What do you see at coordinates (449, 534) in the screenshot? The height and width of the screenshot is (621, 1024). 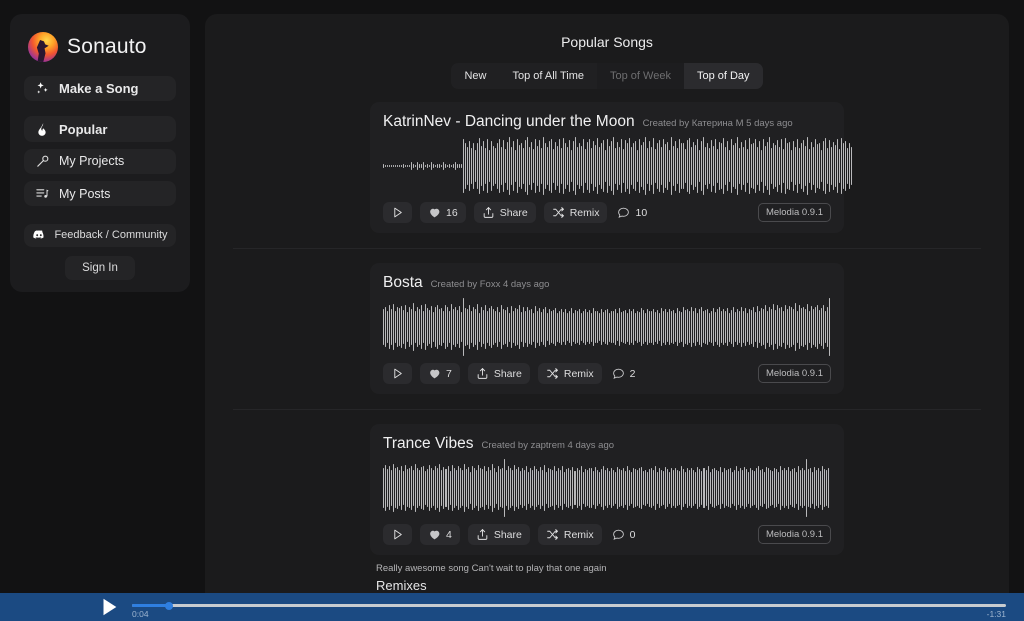 I see `like-count: 4` at bounding box center [449, 534].